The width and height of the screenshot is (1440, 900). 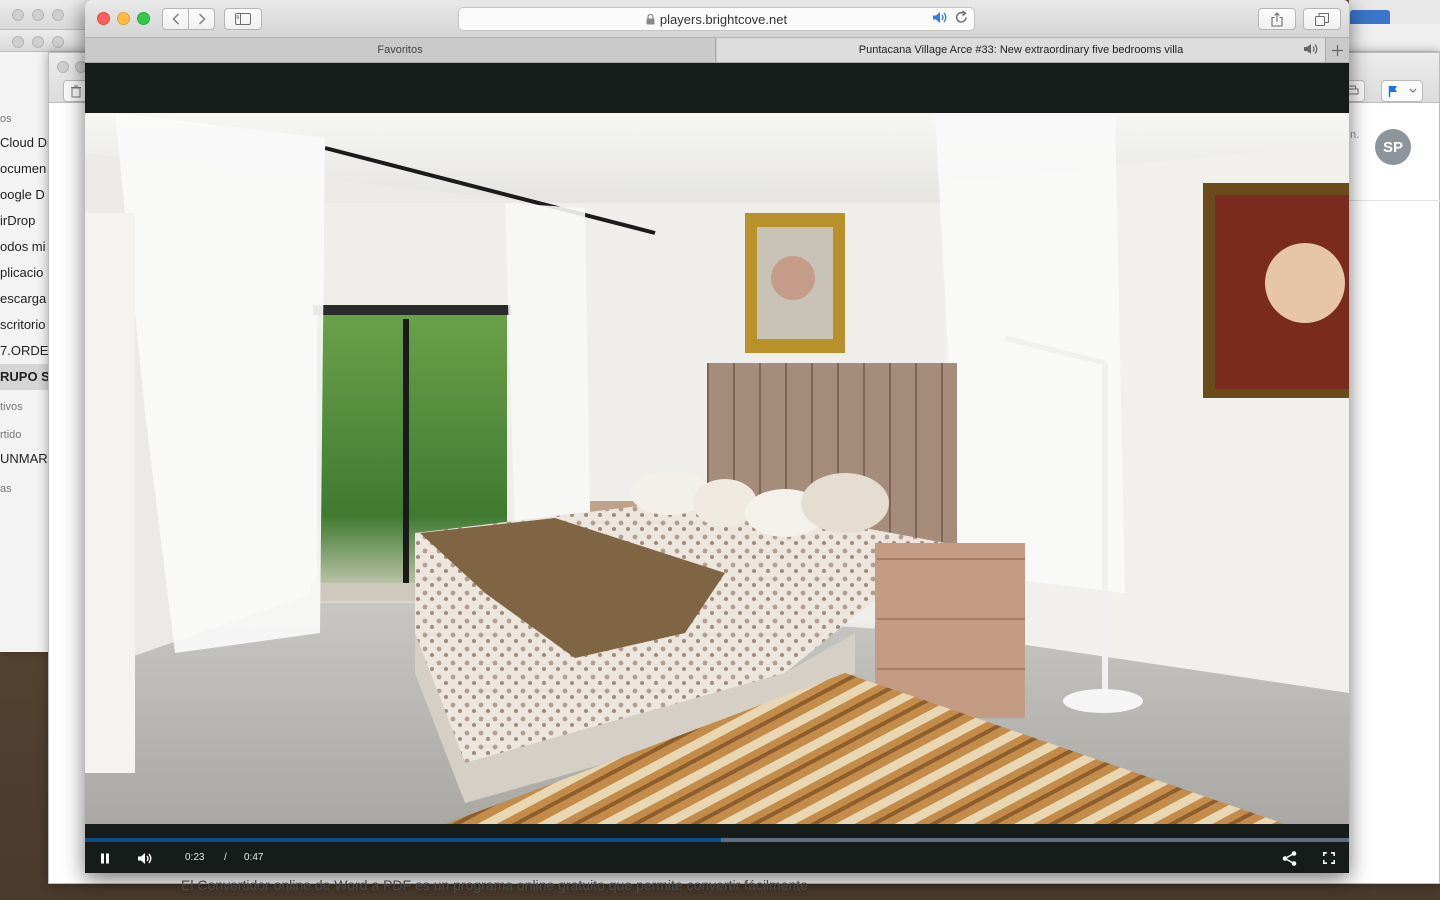 I want to click on tab-label: Favoritos, so click(x=400, y=50).